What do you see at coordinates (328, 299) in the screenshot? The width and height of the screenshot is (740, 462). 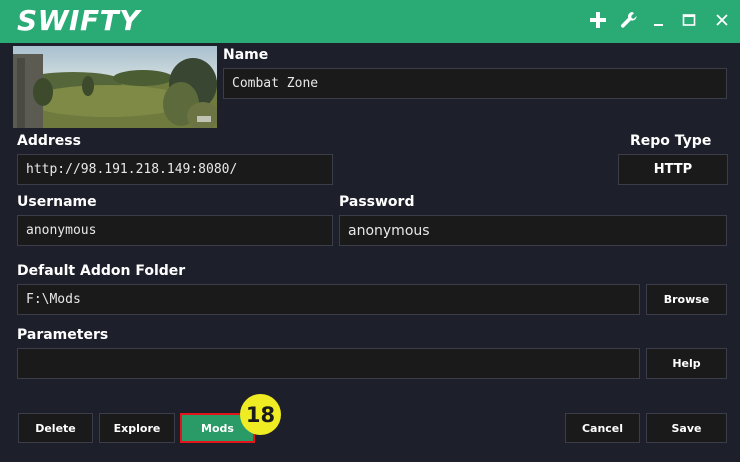 I see `addon-folder-field: F:\Mods` at bounding box center [328, 299].